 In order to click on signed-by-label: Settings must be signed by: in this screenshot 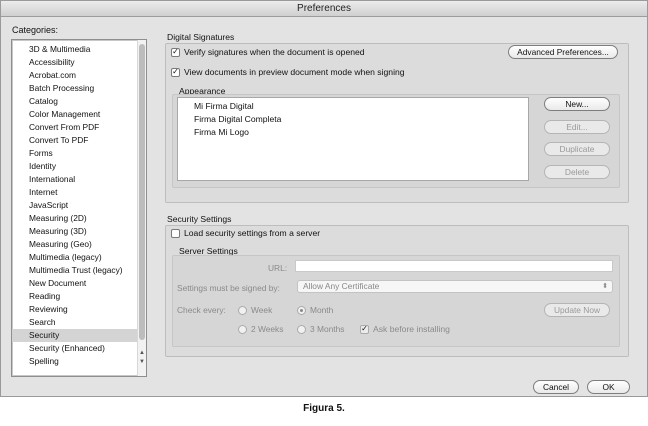, I will do `click(228, 288)`.